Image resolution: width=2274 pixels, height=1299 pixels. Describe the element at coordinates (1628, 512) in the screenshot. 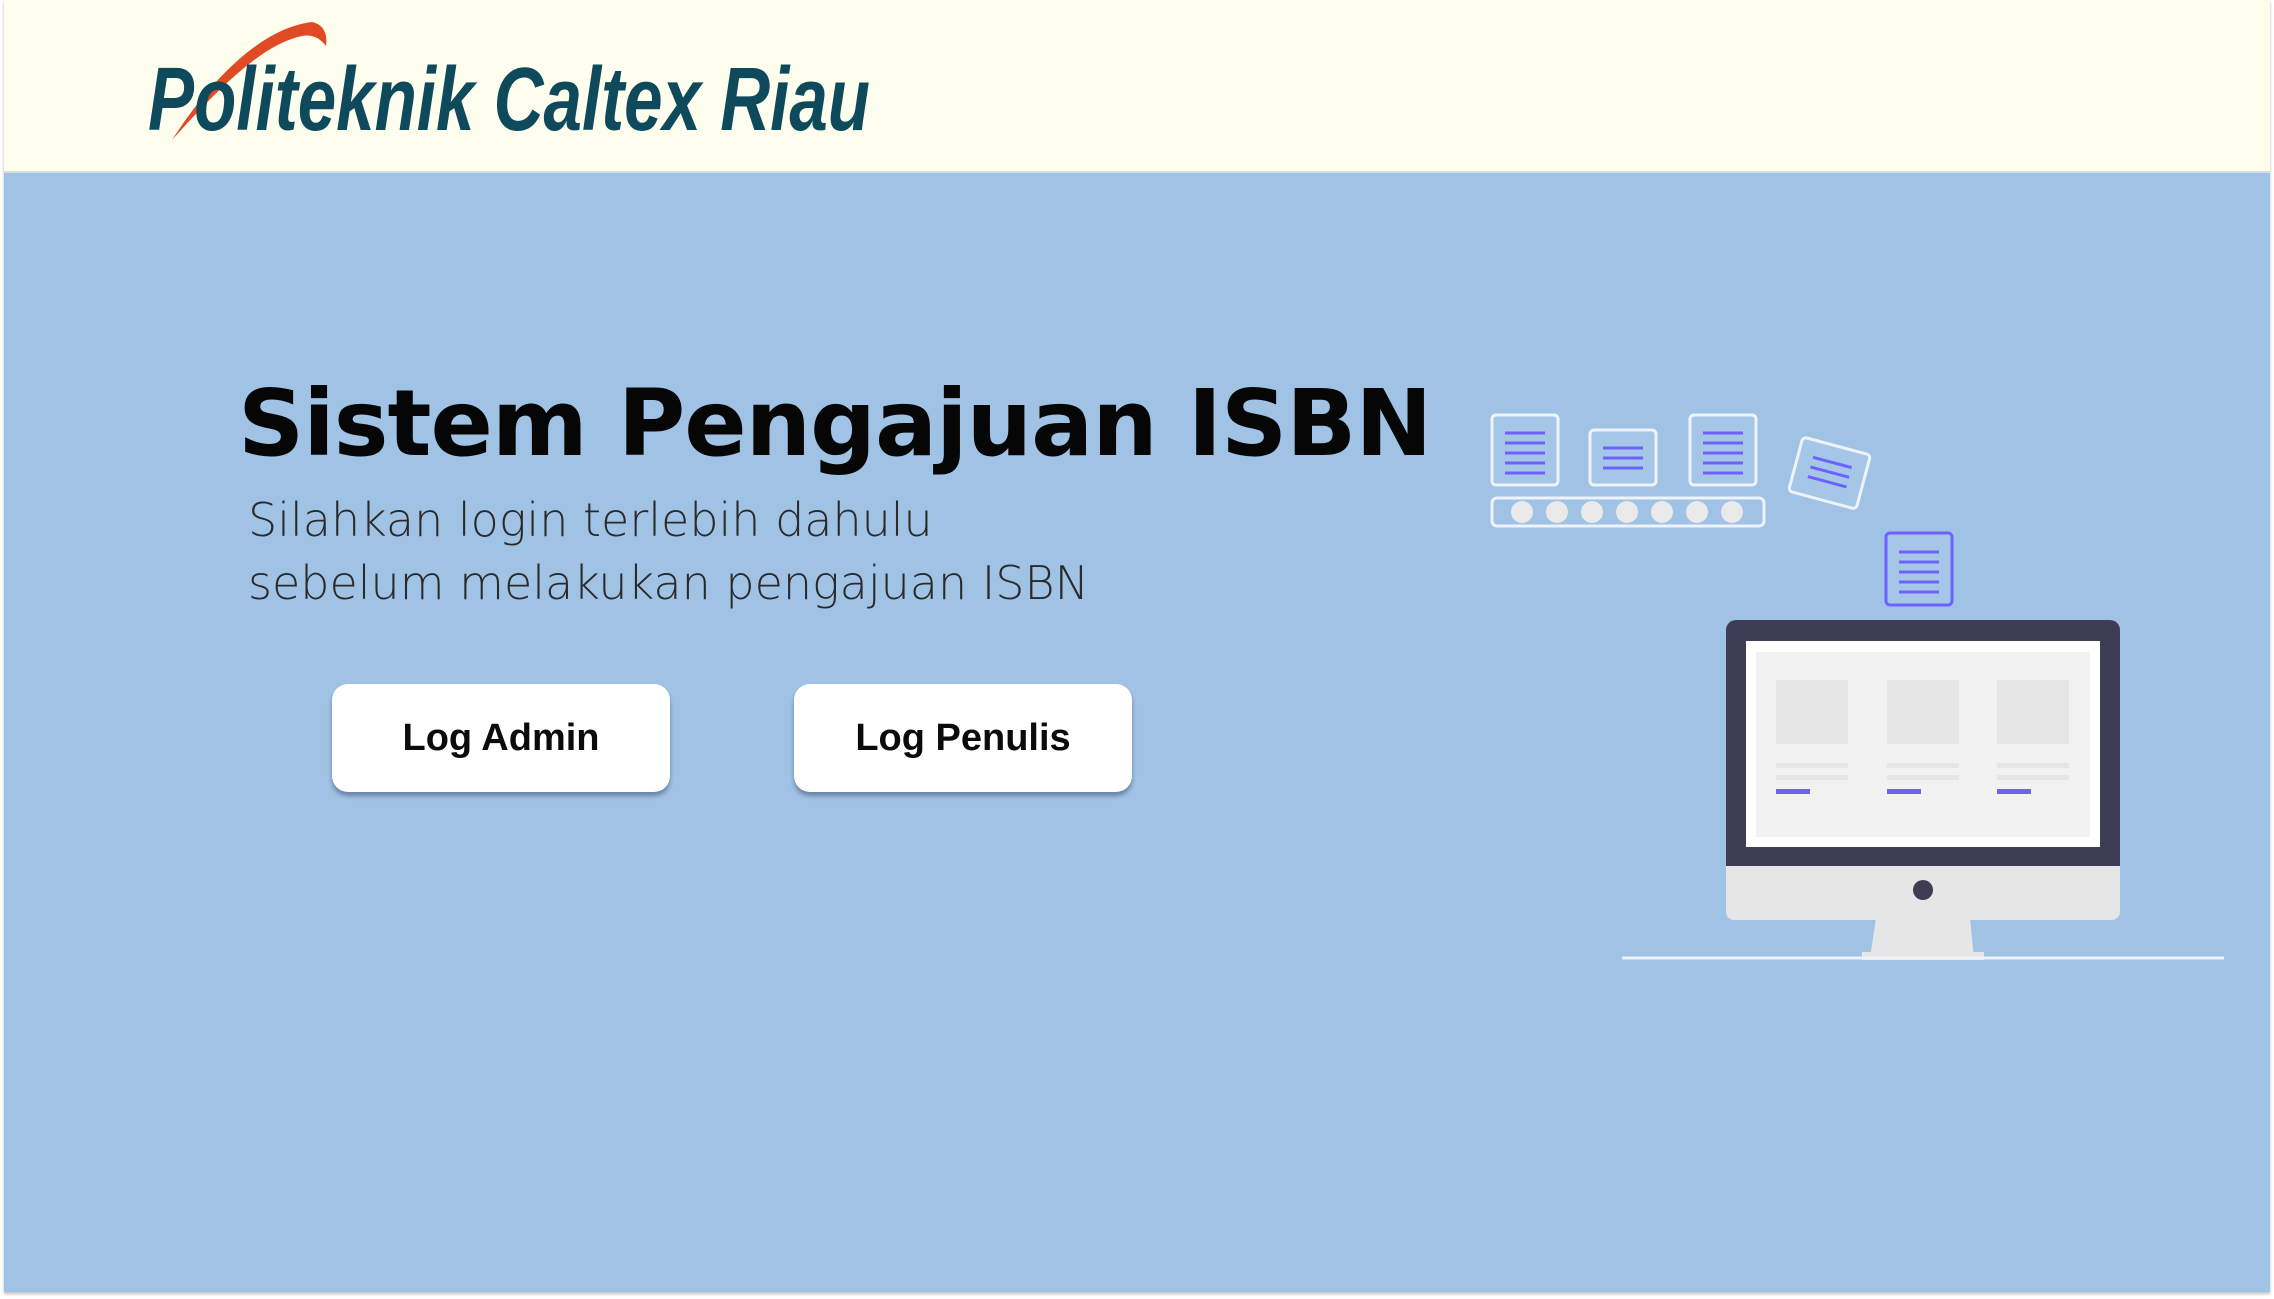

I see `conveyor-belt` at that location.